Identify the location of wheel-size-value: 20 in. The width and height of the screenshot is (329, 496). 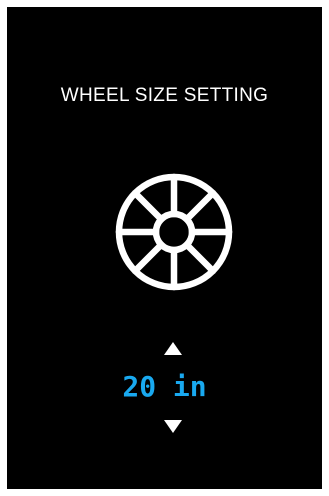
(164, 386).